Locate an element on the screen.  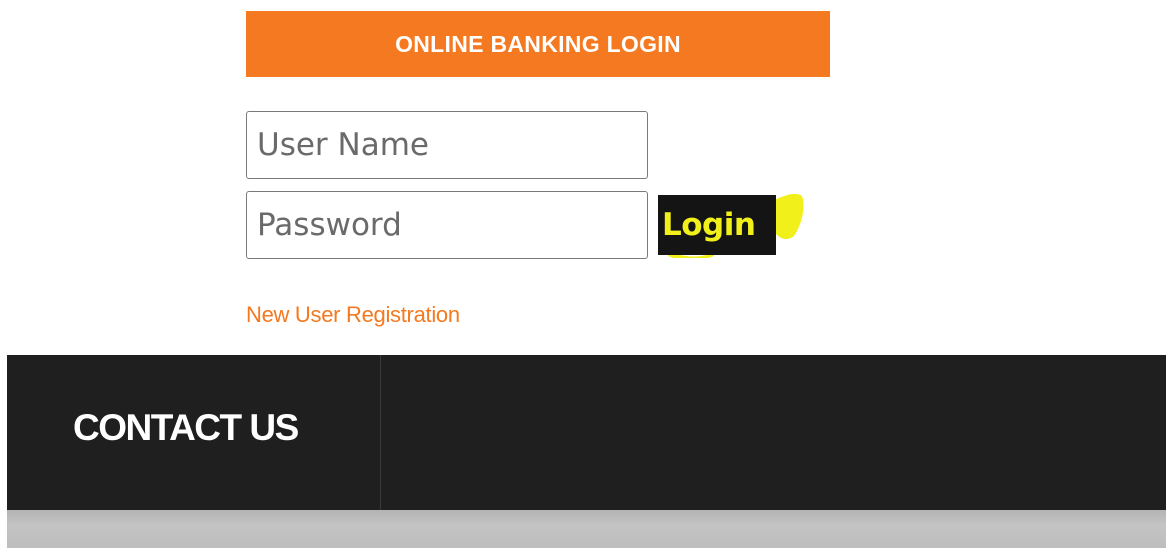
online-banking-login-header: ONLINE BANKING LOGIN is located at coordinates (538, 44).